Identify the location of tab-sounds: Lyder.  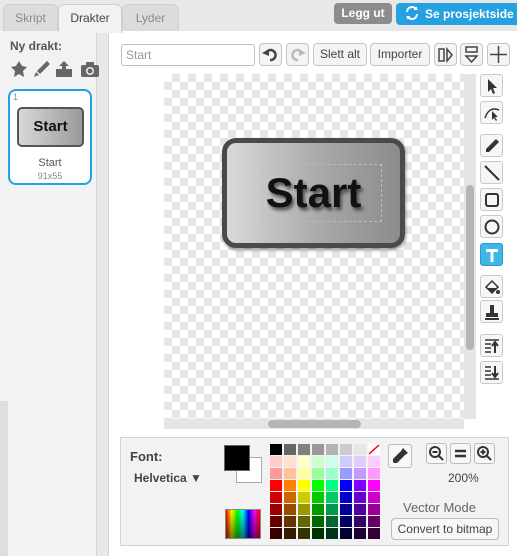
(150, 18).